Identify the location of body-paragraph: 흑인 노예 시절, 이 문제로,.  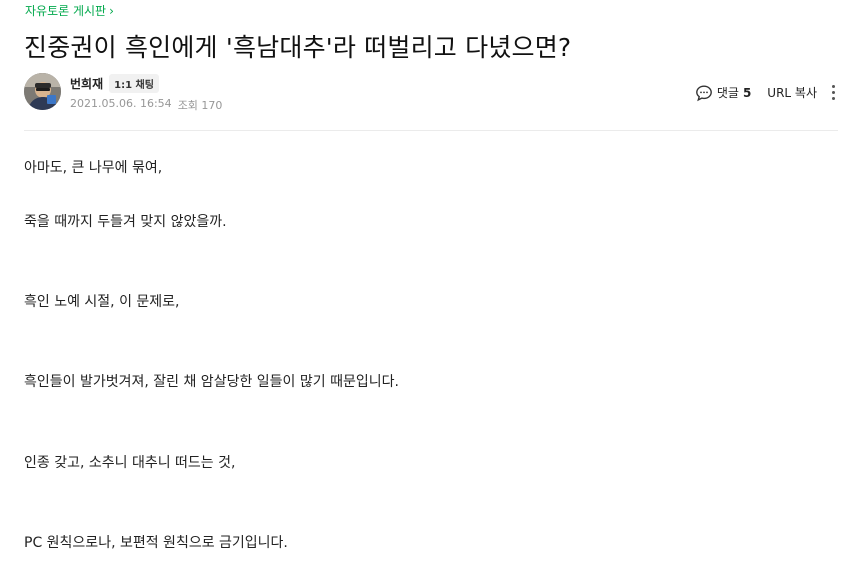
(102, 302).